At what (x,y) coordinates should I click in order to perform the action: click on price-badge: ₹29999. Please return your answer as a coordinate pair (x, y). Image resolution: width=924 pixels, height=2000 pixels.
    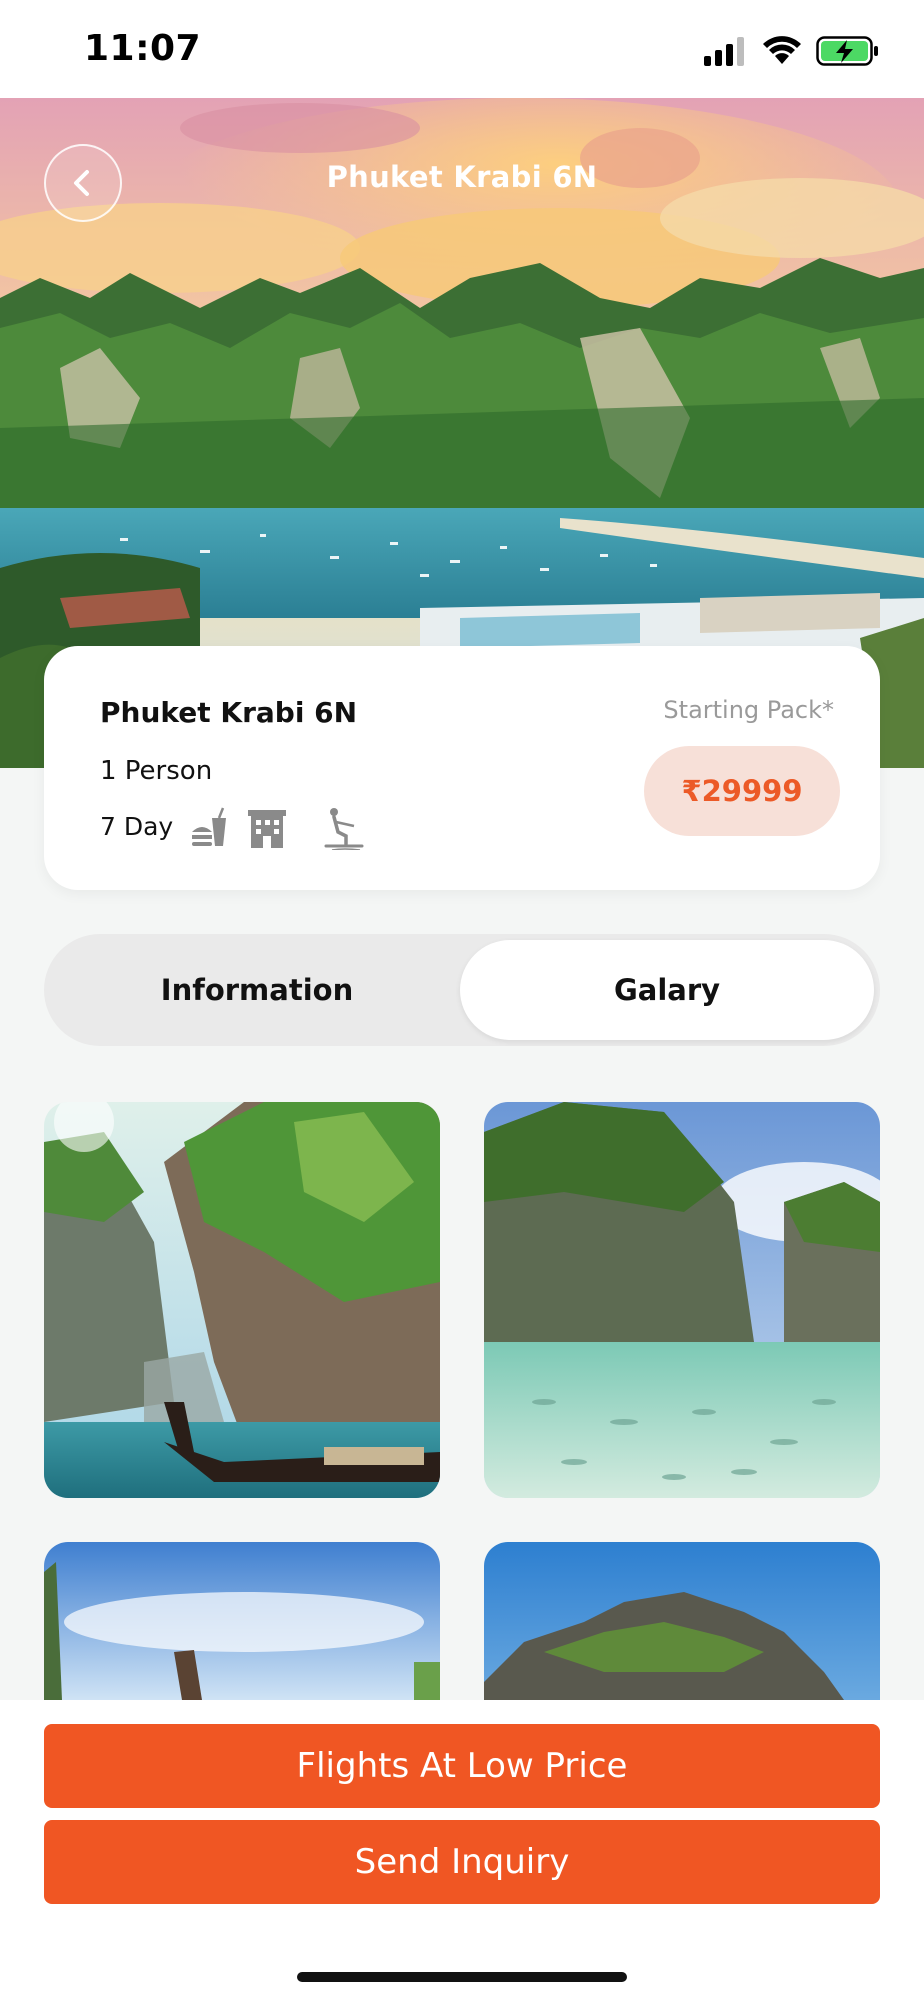
    Looking at the image, I should click on (742, 791).